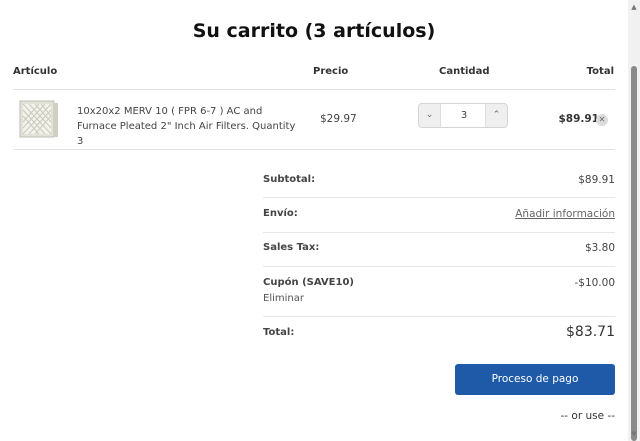 Image resolution: width=640 pixels, height=441 pixels. What do you see at coordinates (600, 71) in the screenshot?
I see `header-total: Total` at bounding box center [600, 71].